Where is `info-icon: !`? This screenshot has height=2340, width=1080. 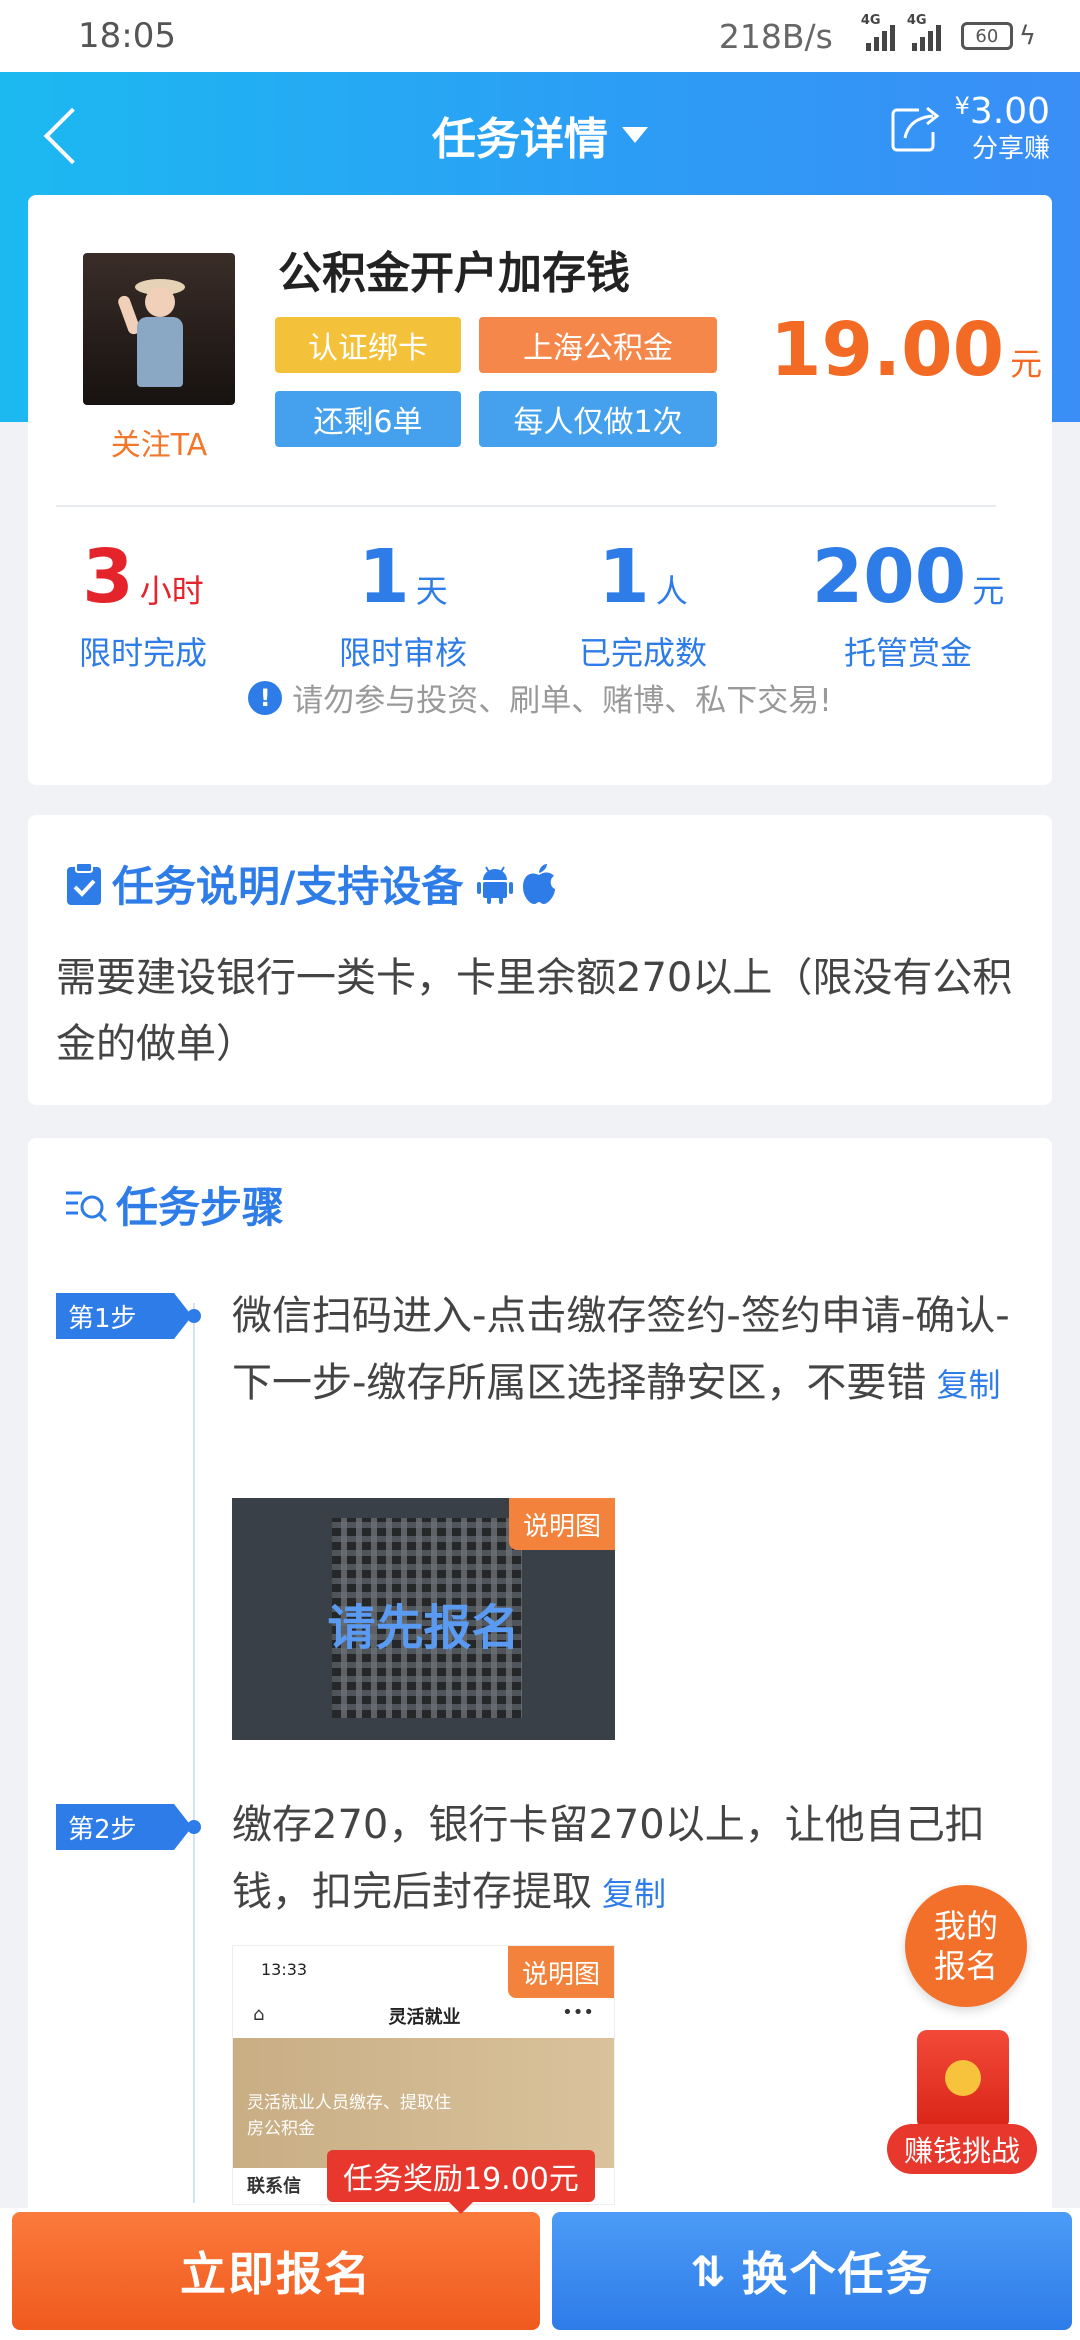 info-icon: ! is located at coordinates (265, 697).